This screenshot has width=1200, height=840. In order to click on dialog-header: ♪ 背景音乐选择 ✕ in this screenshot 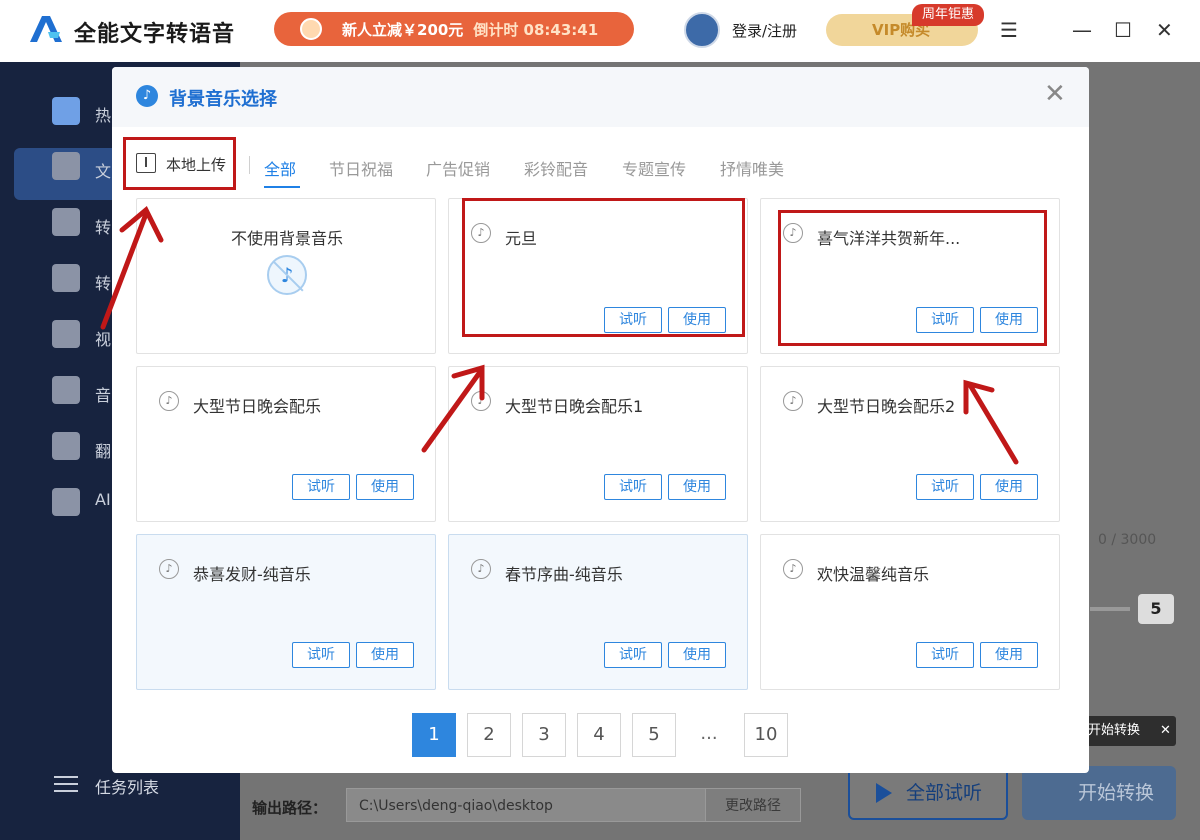, I will do `click(600, 97)`.